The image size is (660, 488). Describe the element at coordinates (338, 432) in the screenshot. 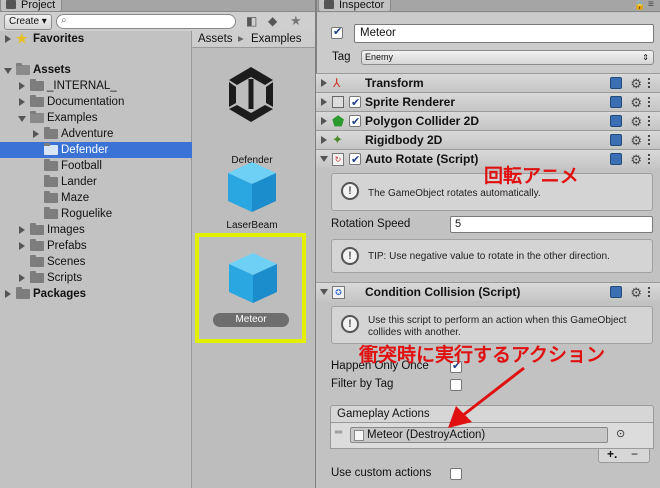

I see `drag-handle-icon: ═` at that location.